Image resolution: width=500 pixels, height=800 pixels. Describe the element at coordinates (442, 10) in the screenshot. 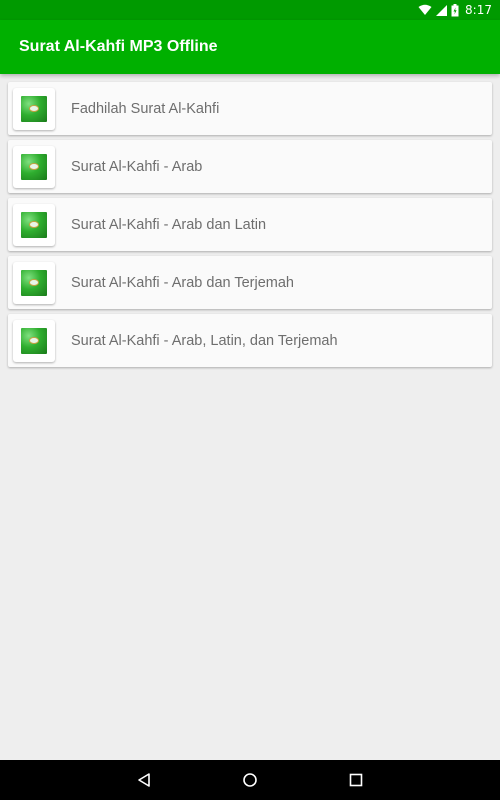

I see `signal-icon` at that location.